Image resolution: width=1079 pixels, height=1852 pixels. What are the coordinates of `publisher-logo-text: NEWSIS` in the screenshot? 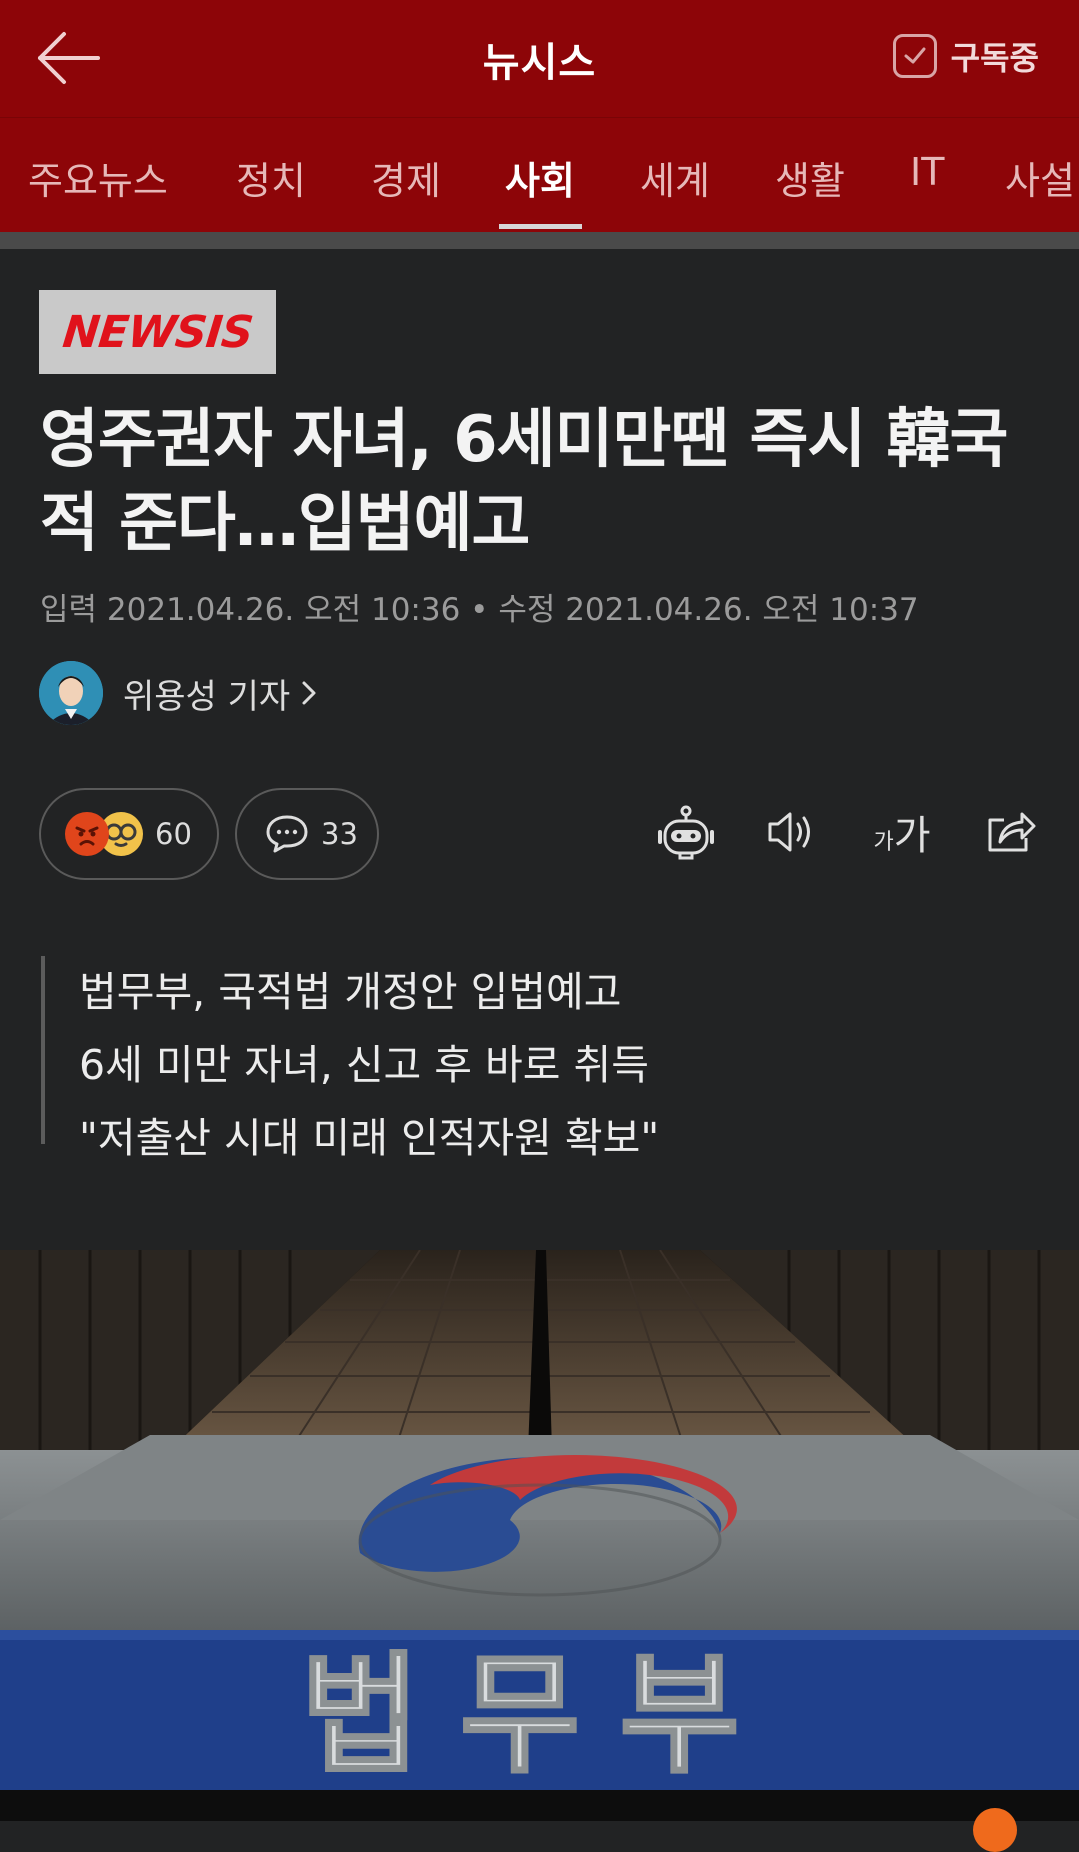 It's located at (157, 332).